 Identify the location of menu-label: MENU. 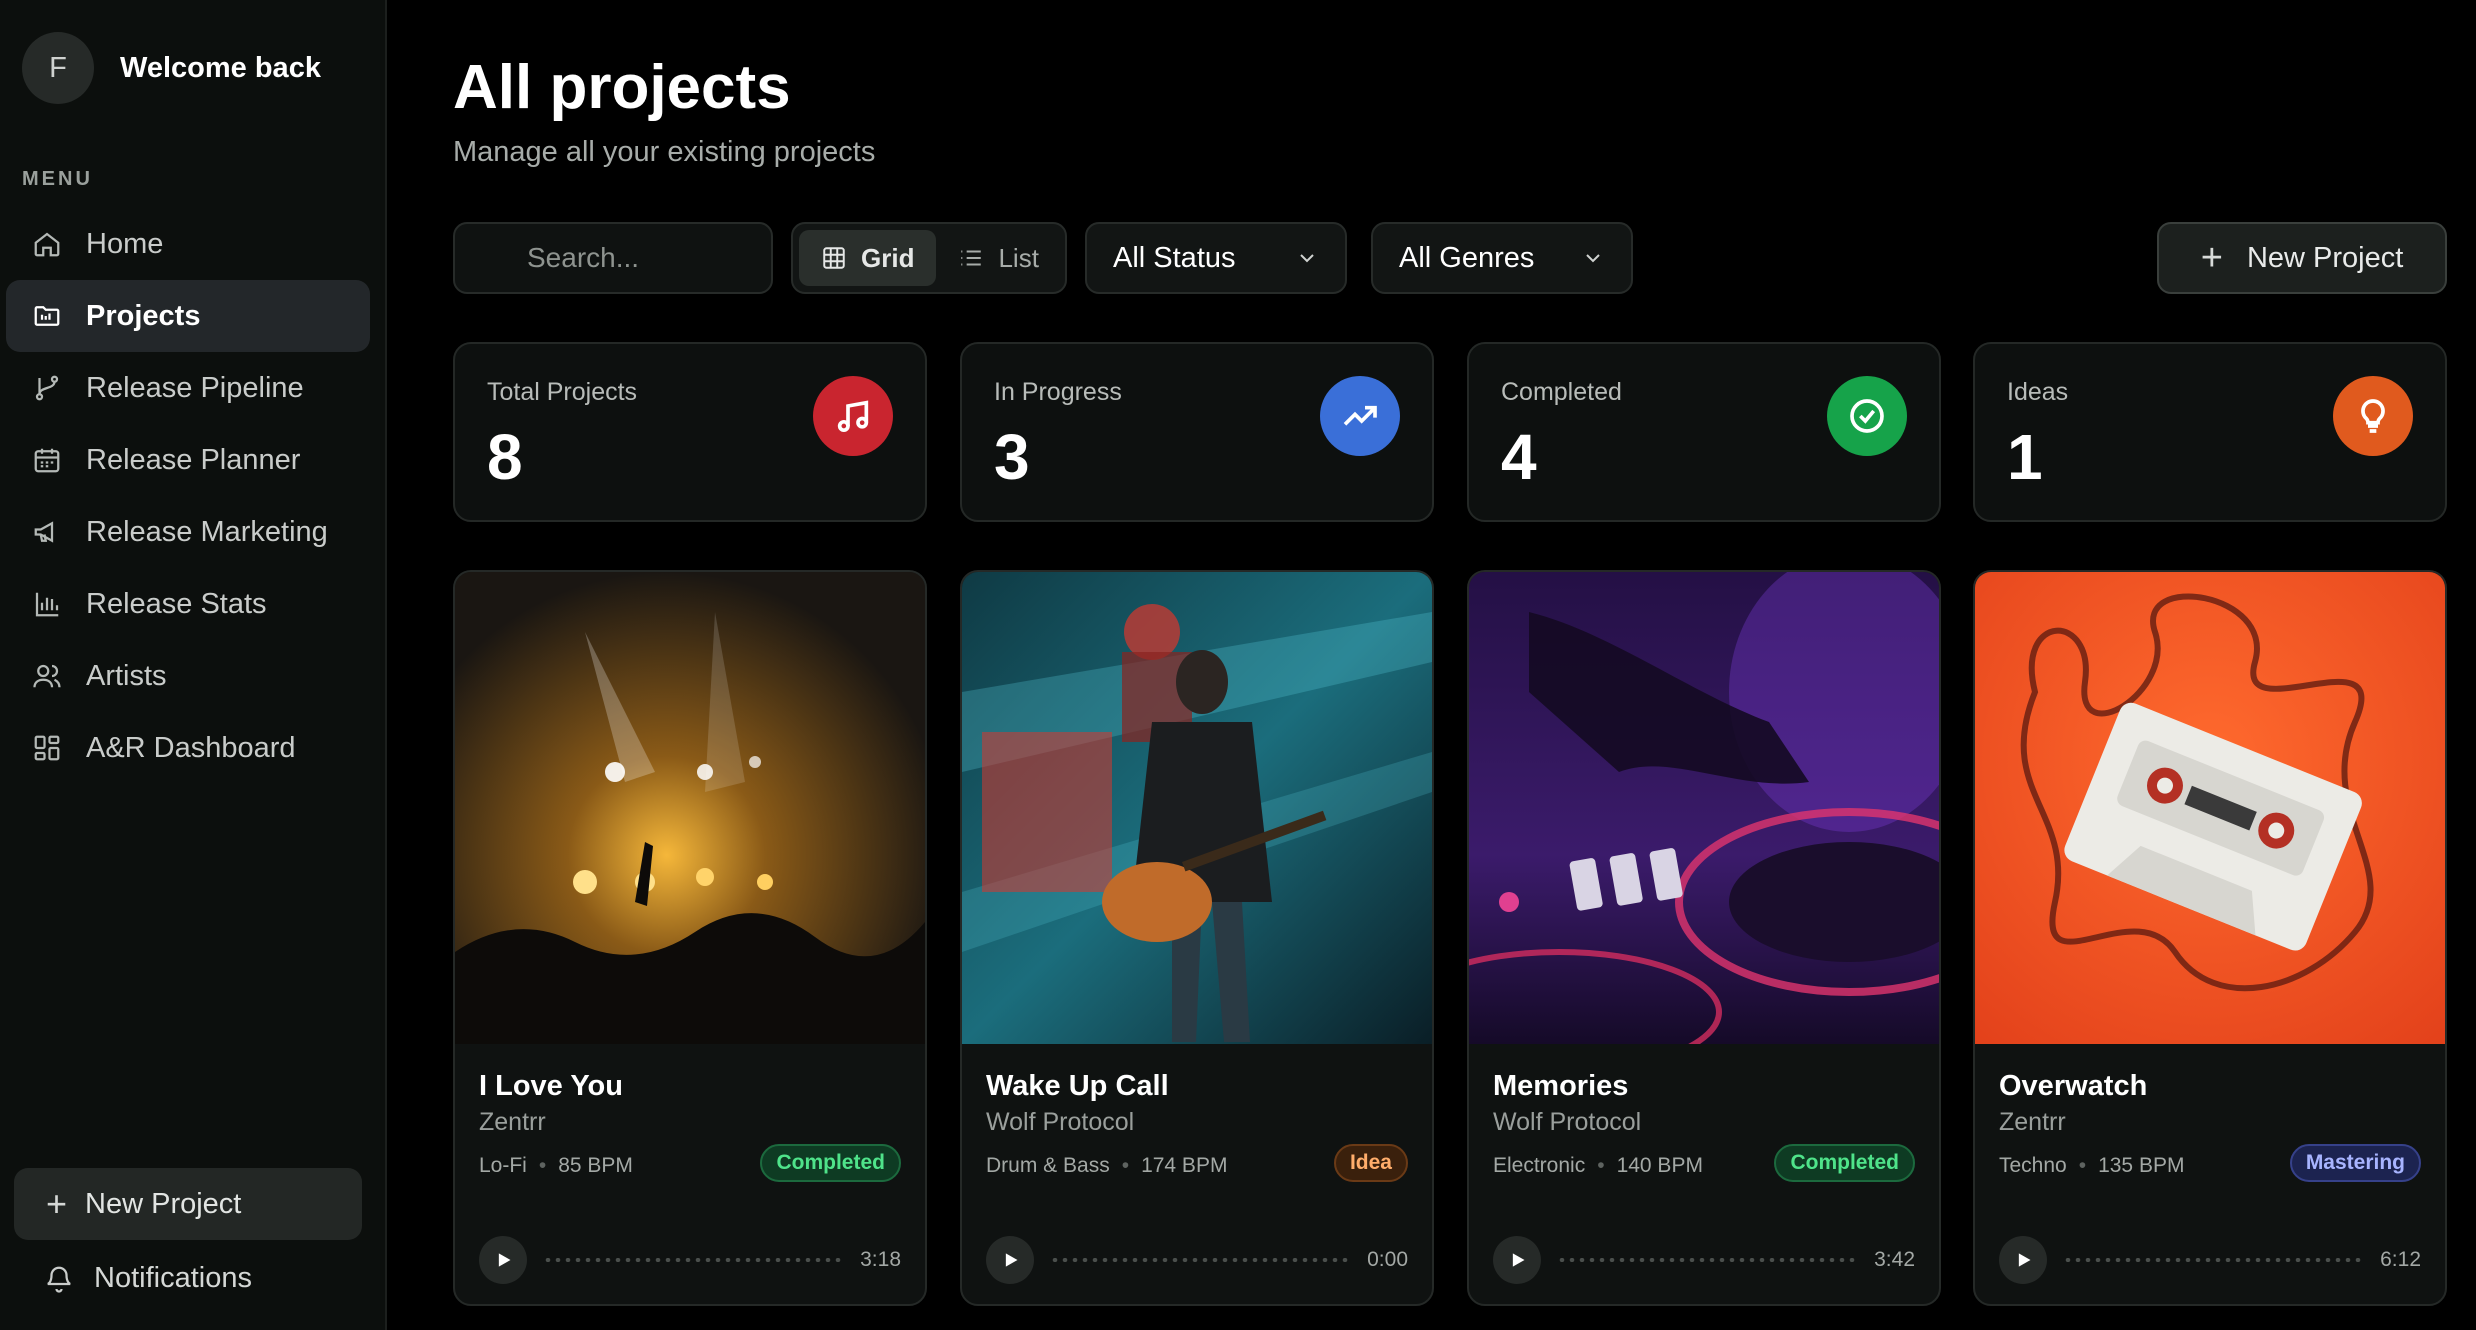
(57, 179).